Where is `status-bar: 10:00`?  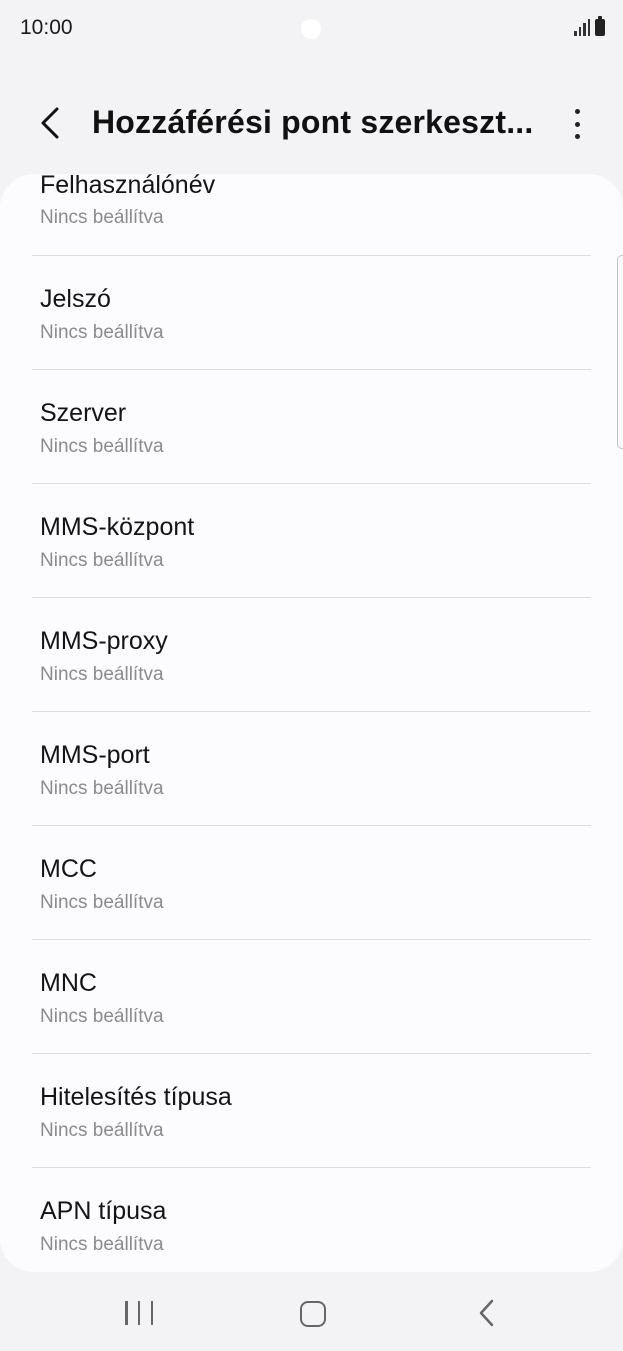 status-bar: 10:00 is located at coordinates (311, 29).